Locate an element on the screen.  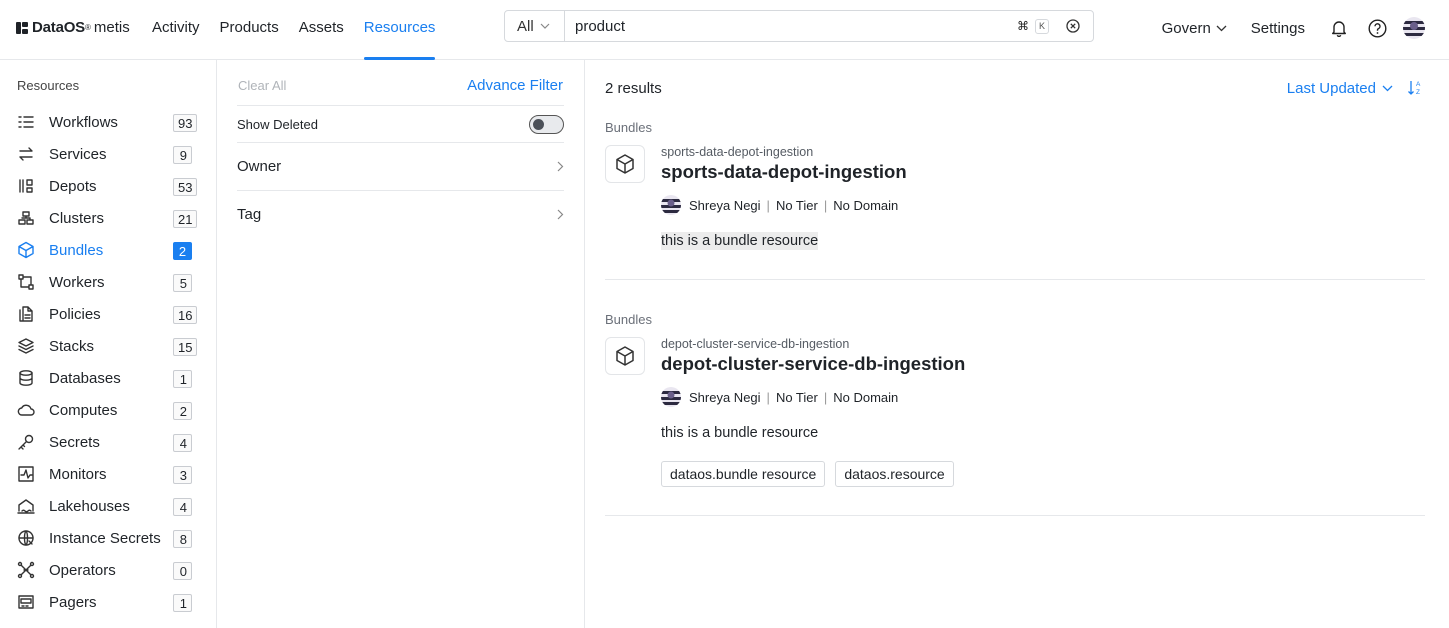
owner-filter: Owner is located at coordinates (400, 166).